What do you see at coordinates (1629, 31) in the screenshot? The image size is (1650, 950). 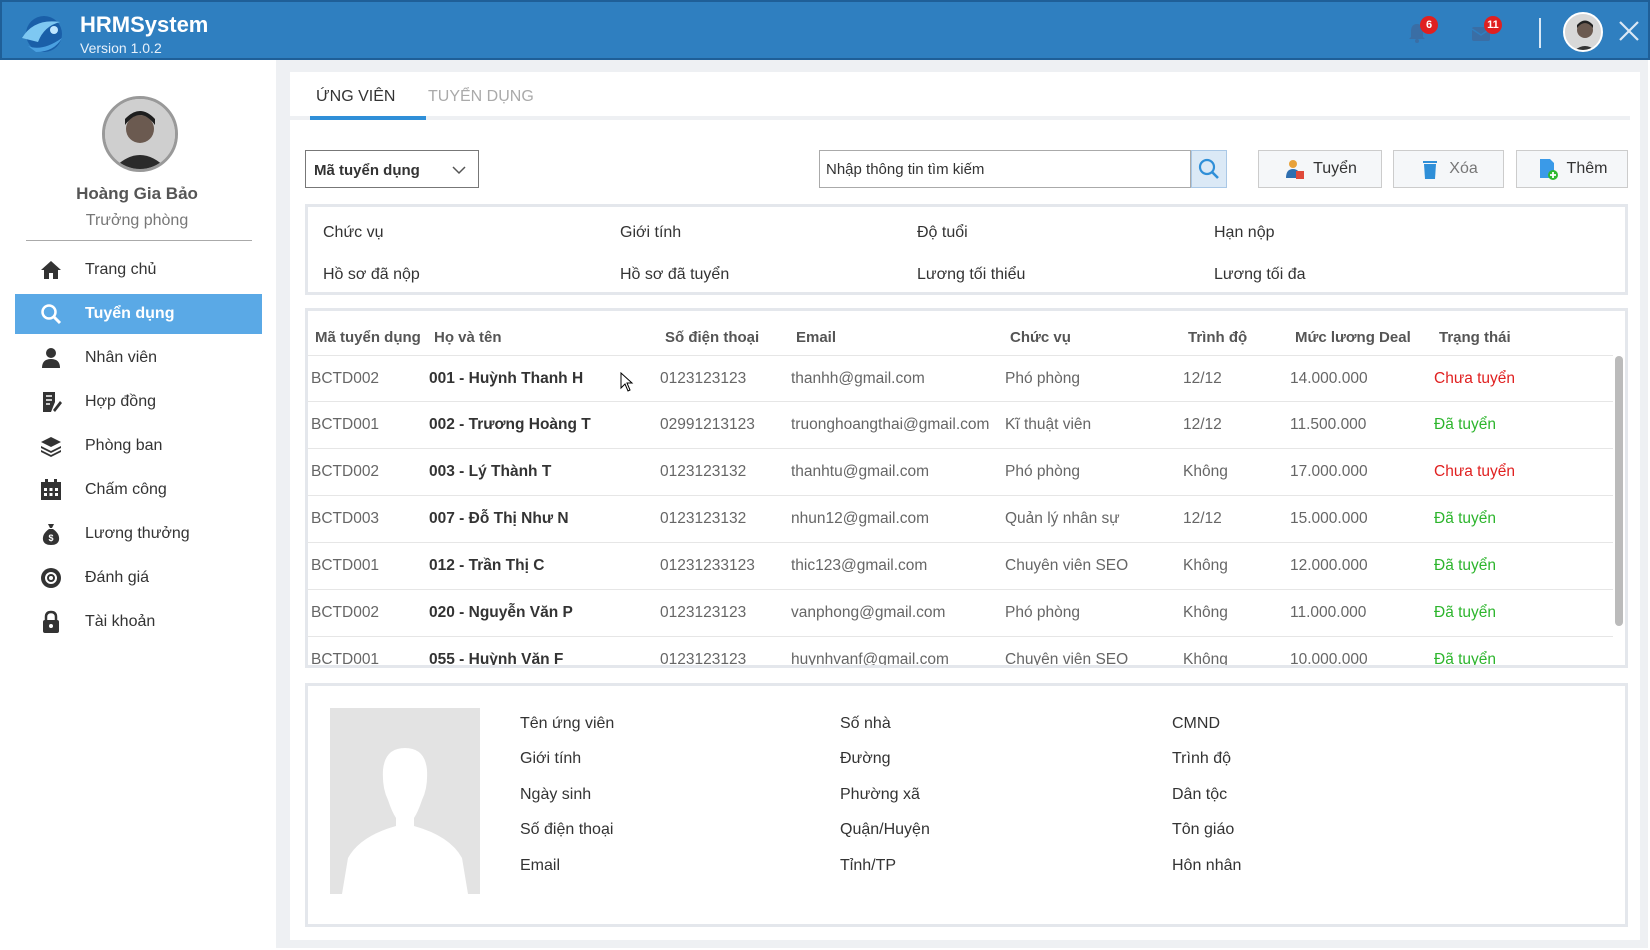 I see `close-icon` at bounding box center [1629, 31].